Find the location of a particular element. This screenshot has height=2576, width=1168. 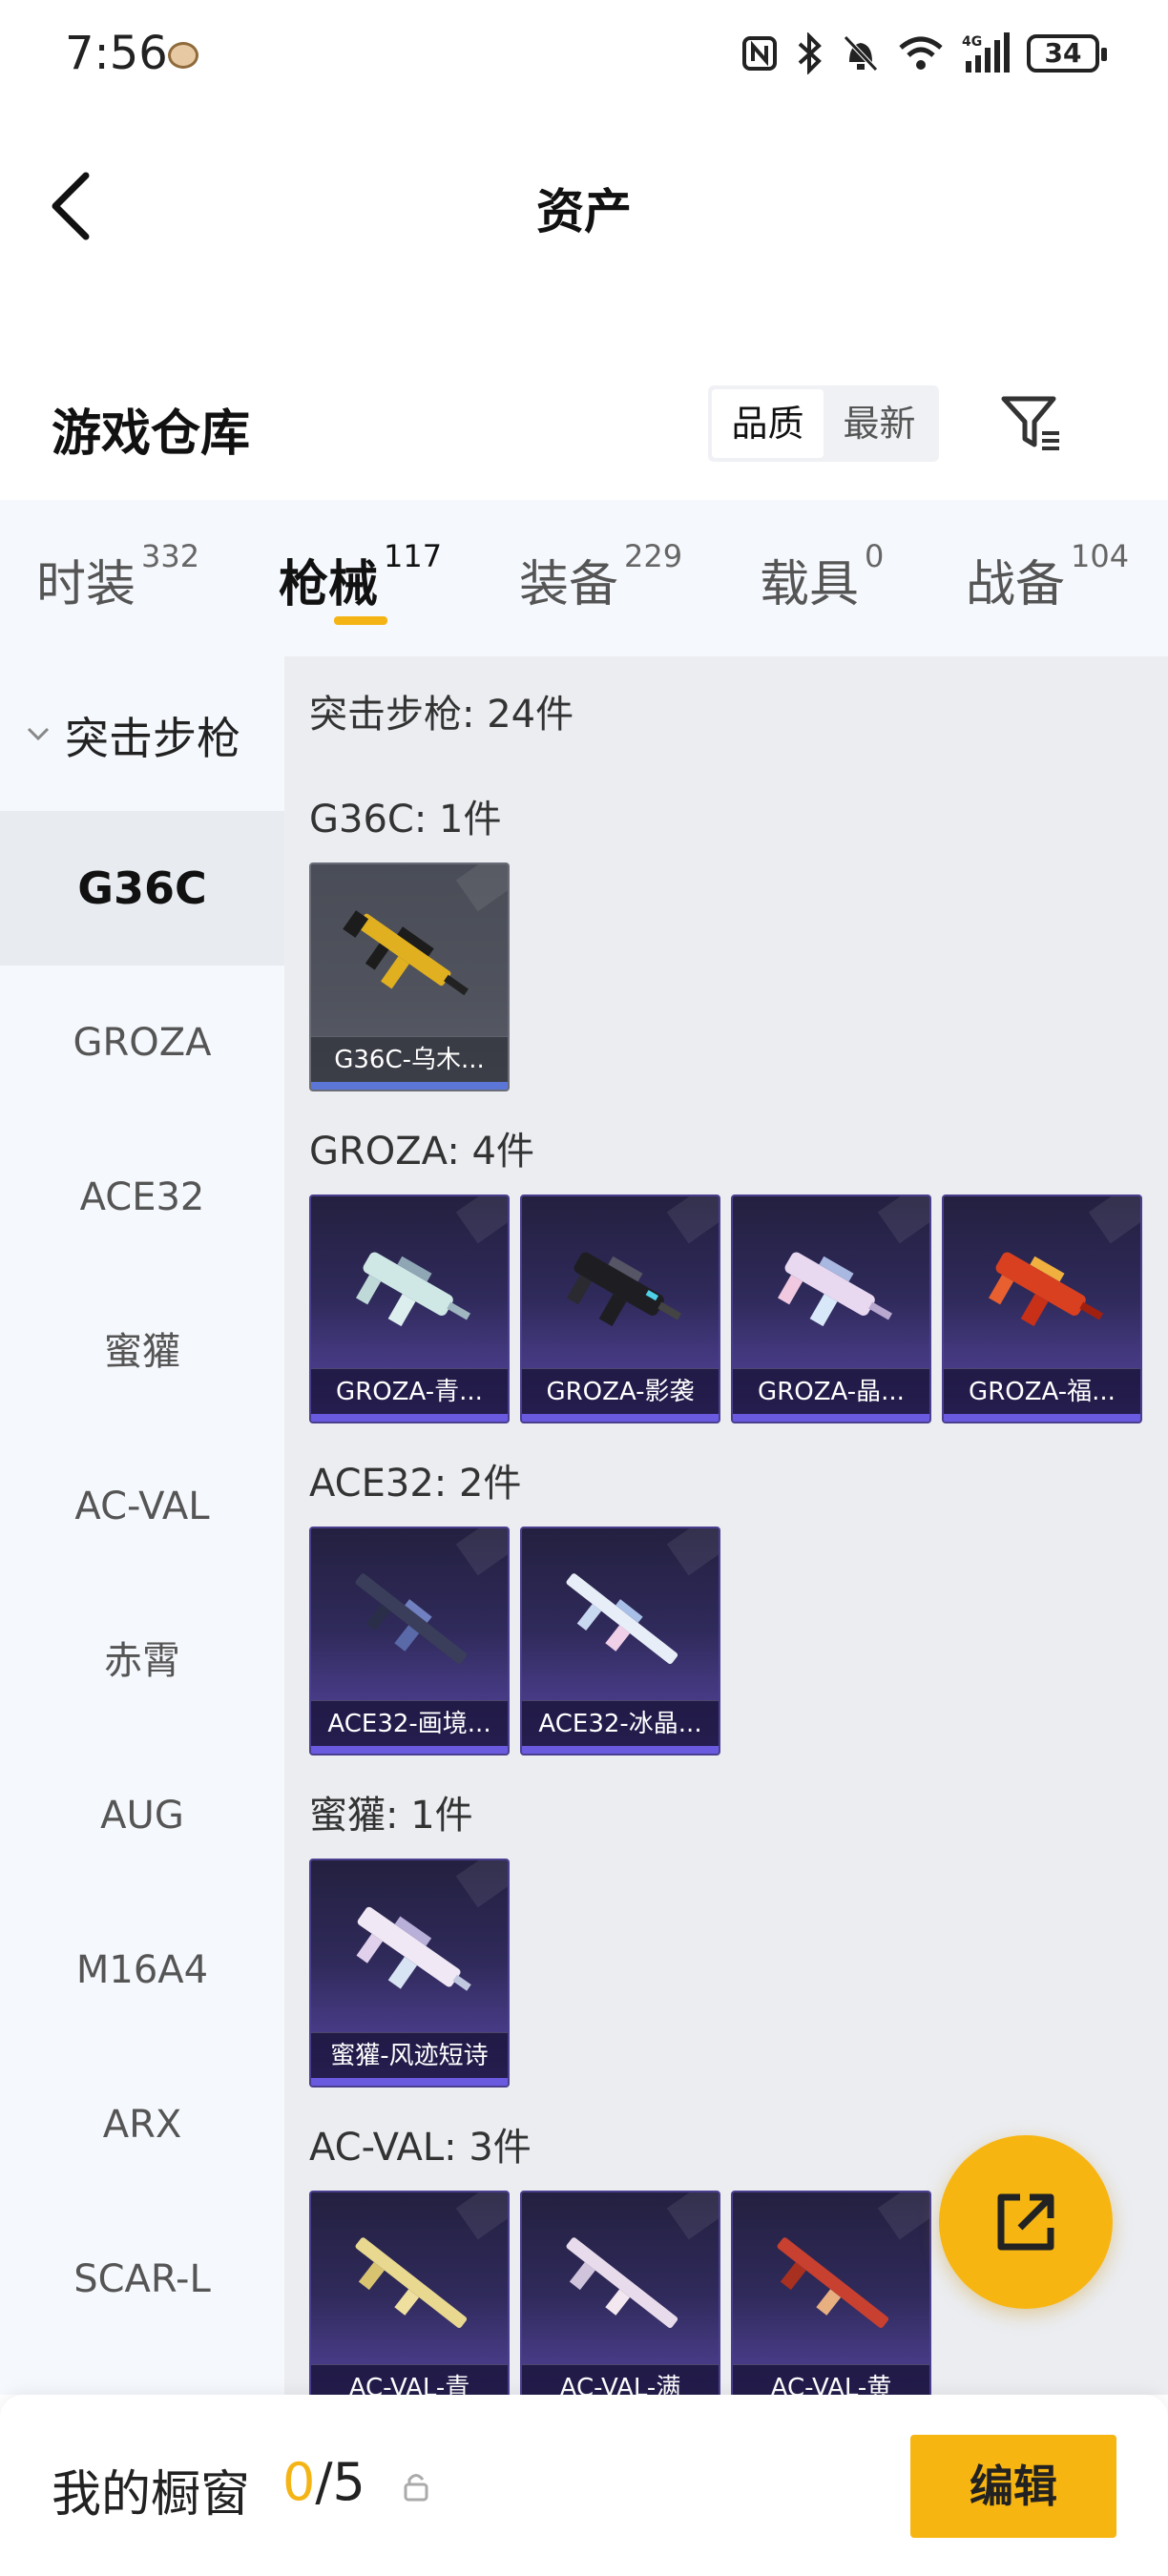

chevron-down-icon is located at coordinates (38, 734).